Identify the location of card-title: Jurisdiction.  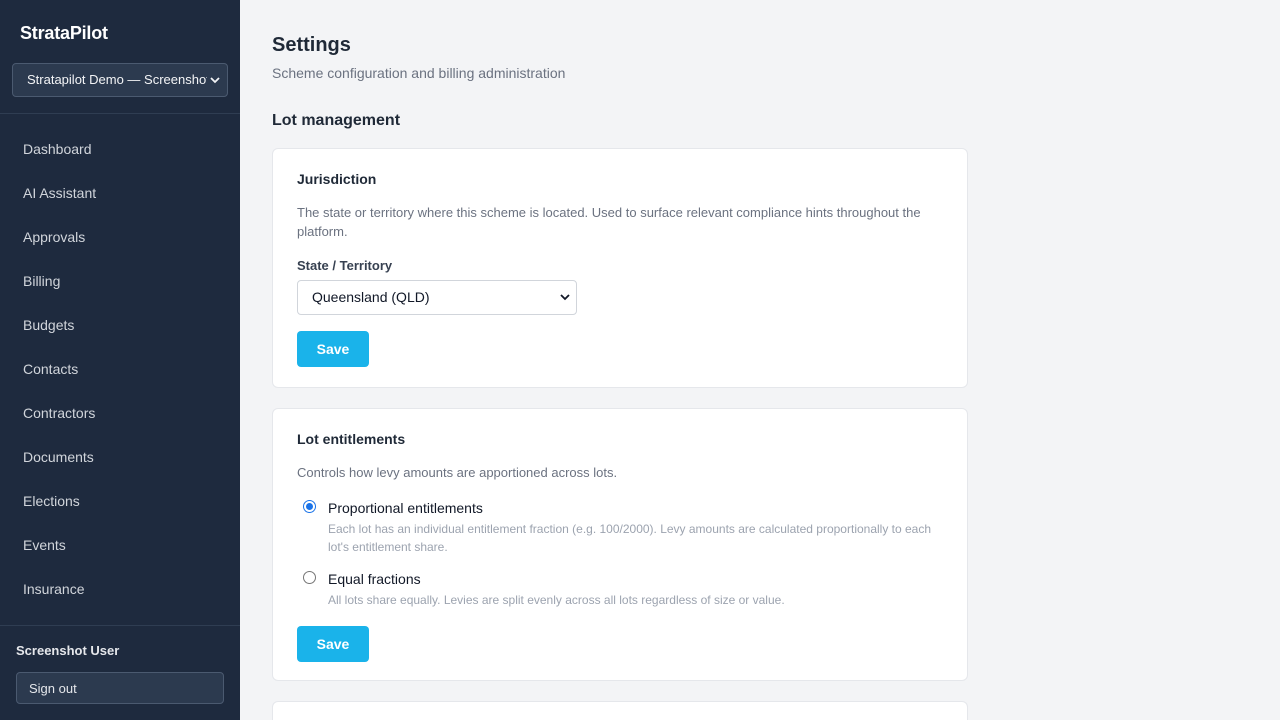
(337, 179).